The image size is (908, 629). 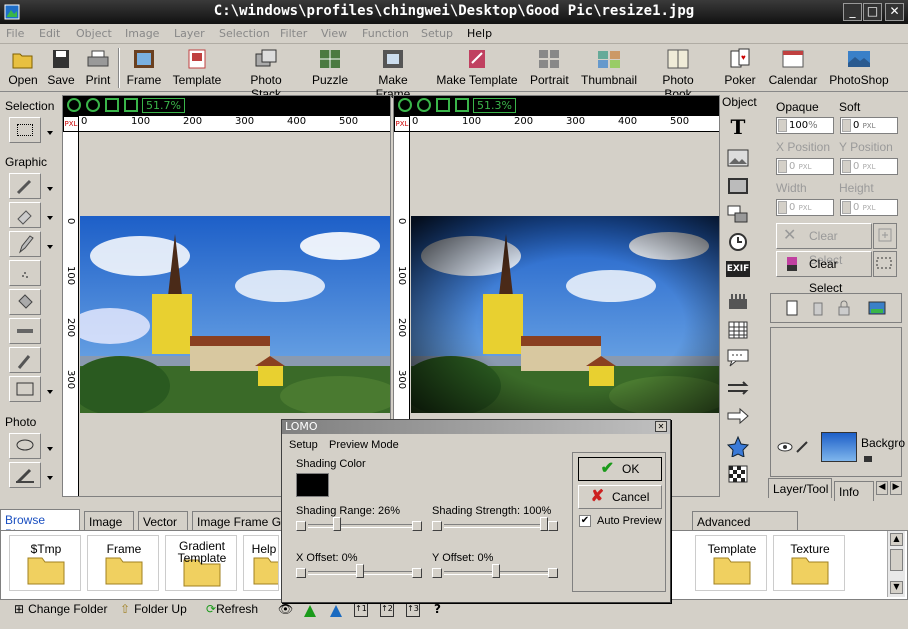 I want to click on maximize-button: □, so click(x=872, y=12).